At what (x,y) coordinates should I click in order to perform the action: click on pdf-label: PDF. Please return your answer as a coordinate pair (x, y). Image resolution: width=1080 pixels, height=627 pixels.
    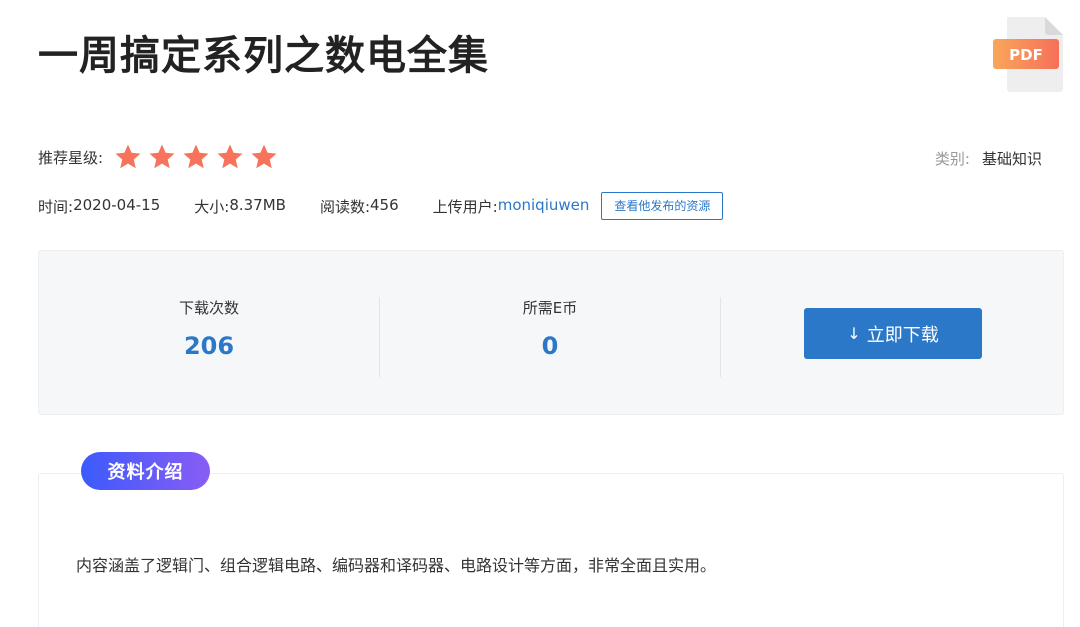
    Looking at the image, I should click on (1026, 55).